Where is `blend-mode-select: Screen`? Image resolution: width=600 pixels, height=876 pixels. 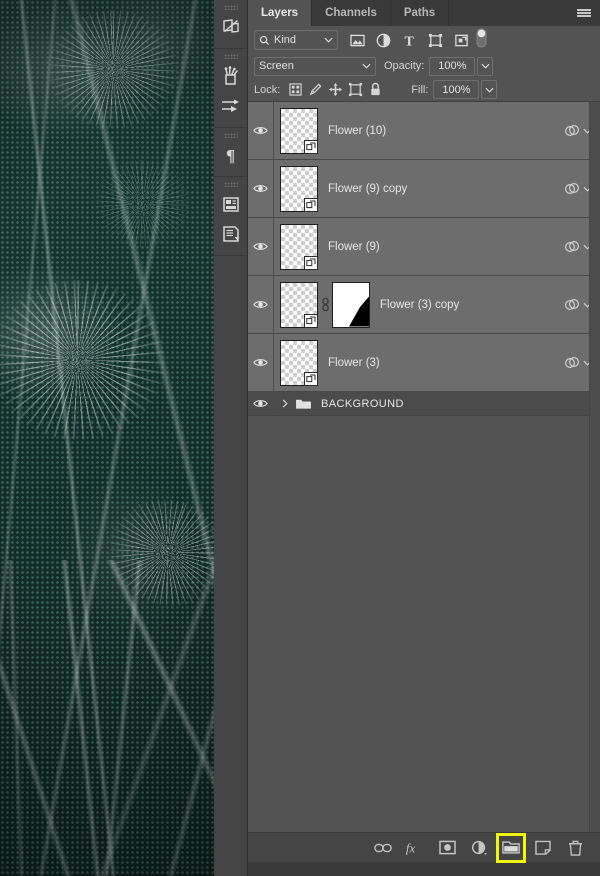 blend-mode-select: Screen is located at coordinates (315, 66).